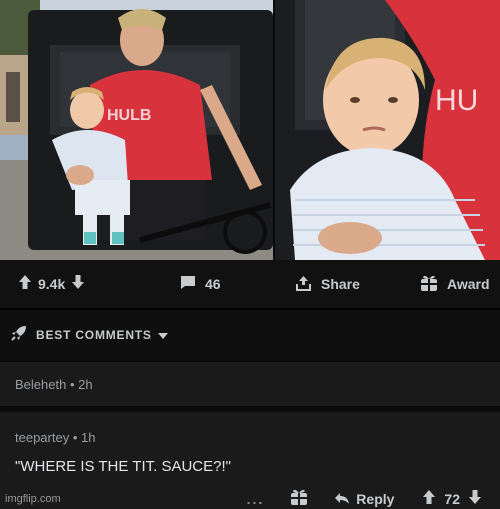  I want to click on share-icon, so click(308, 284).